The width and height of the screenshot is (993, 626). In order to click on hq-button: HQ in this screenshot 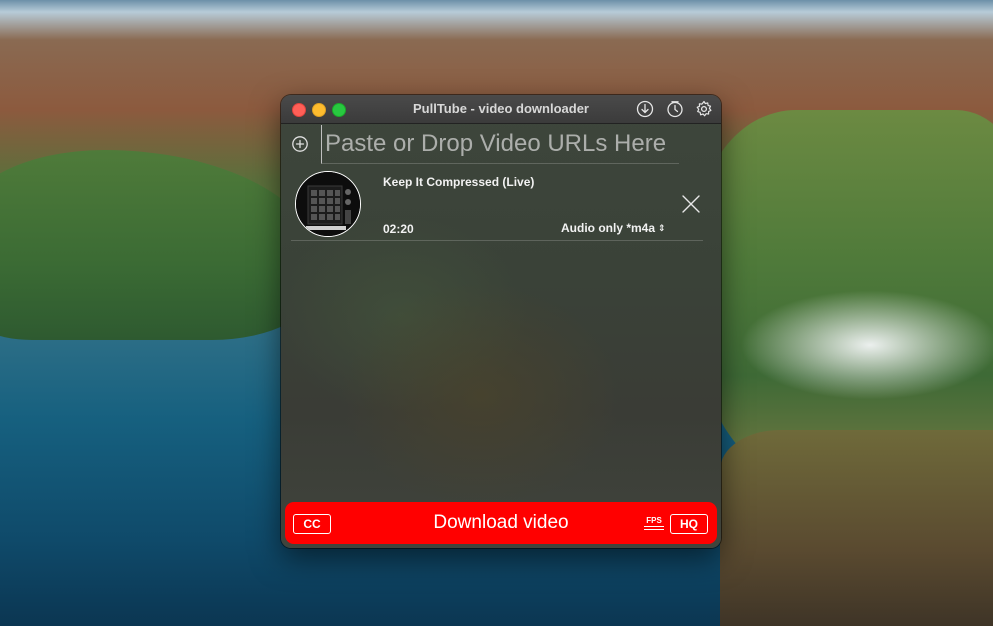, I will do `click(689, 524)`.